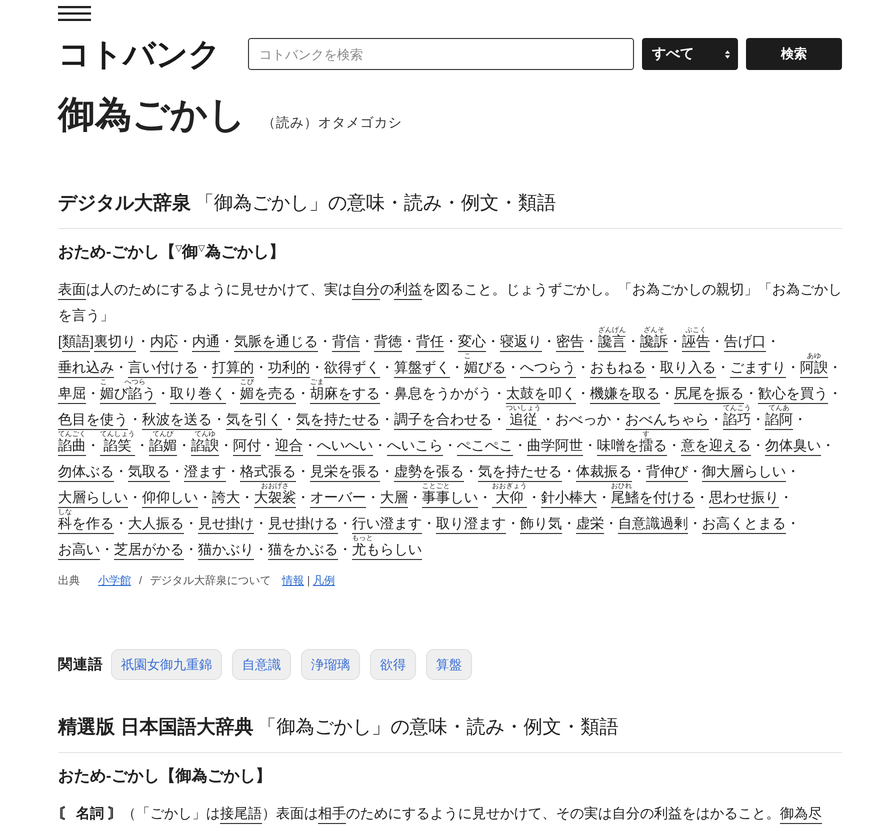  What do you see at coordinates (485, 447) in the screenshot?
I see `synonym-link: ぺこぺこ` at bounding box center [485, 447].